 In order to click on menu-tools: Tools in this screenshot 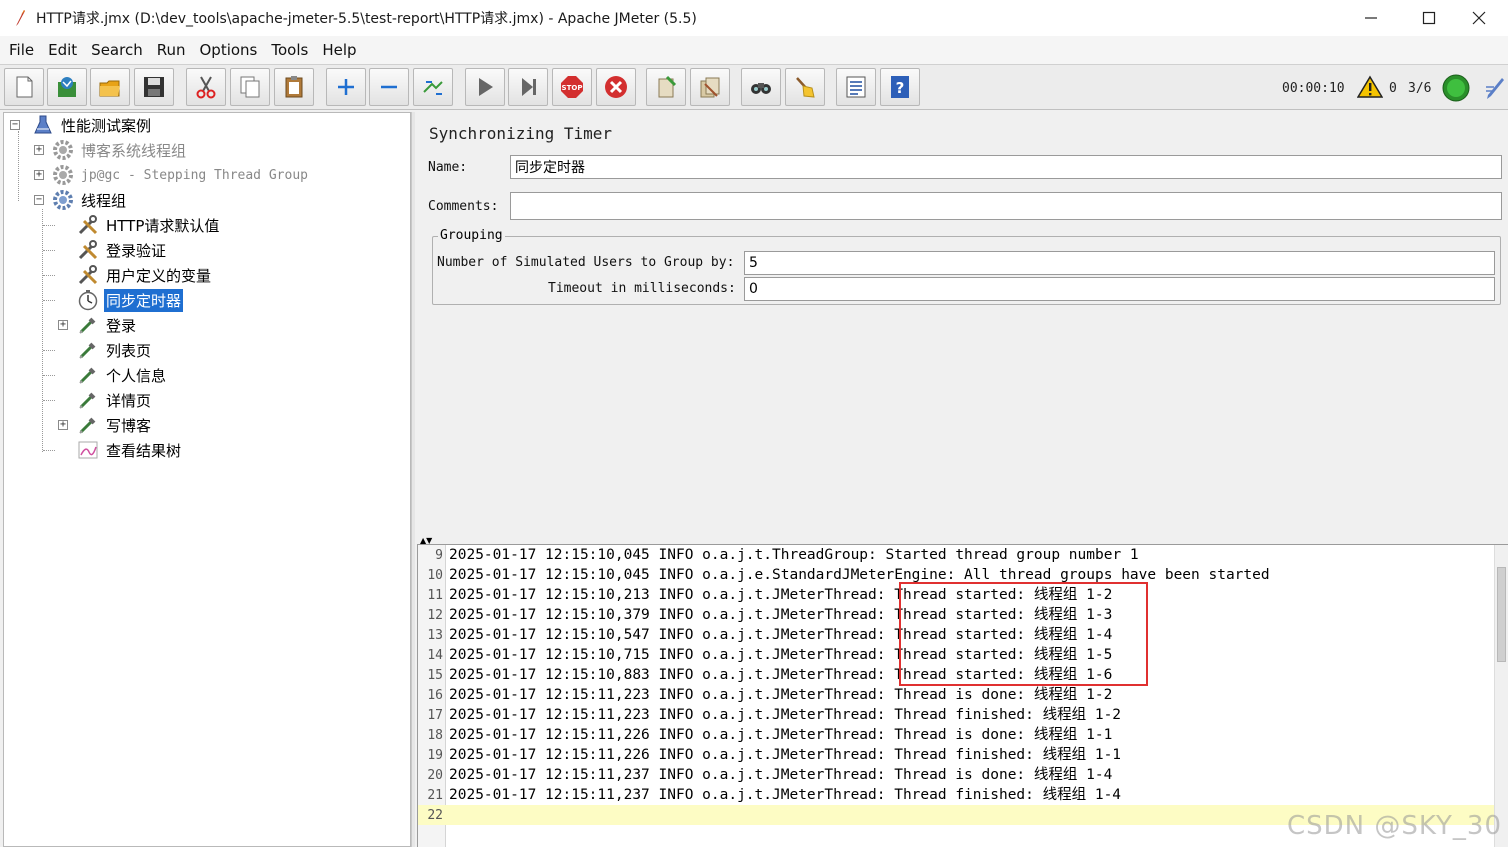, I will do `click(289, 50)`.